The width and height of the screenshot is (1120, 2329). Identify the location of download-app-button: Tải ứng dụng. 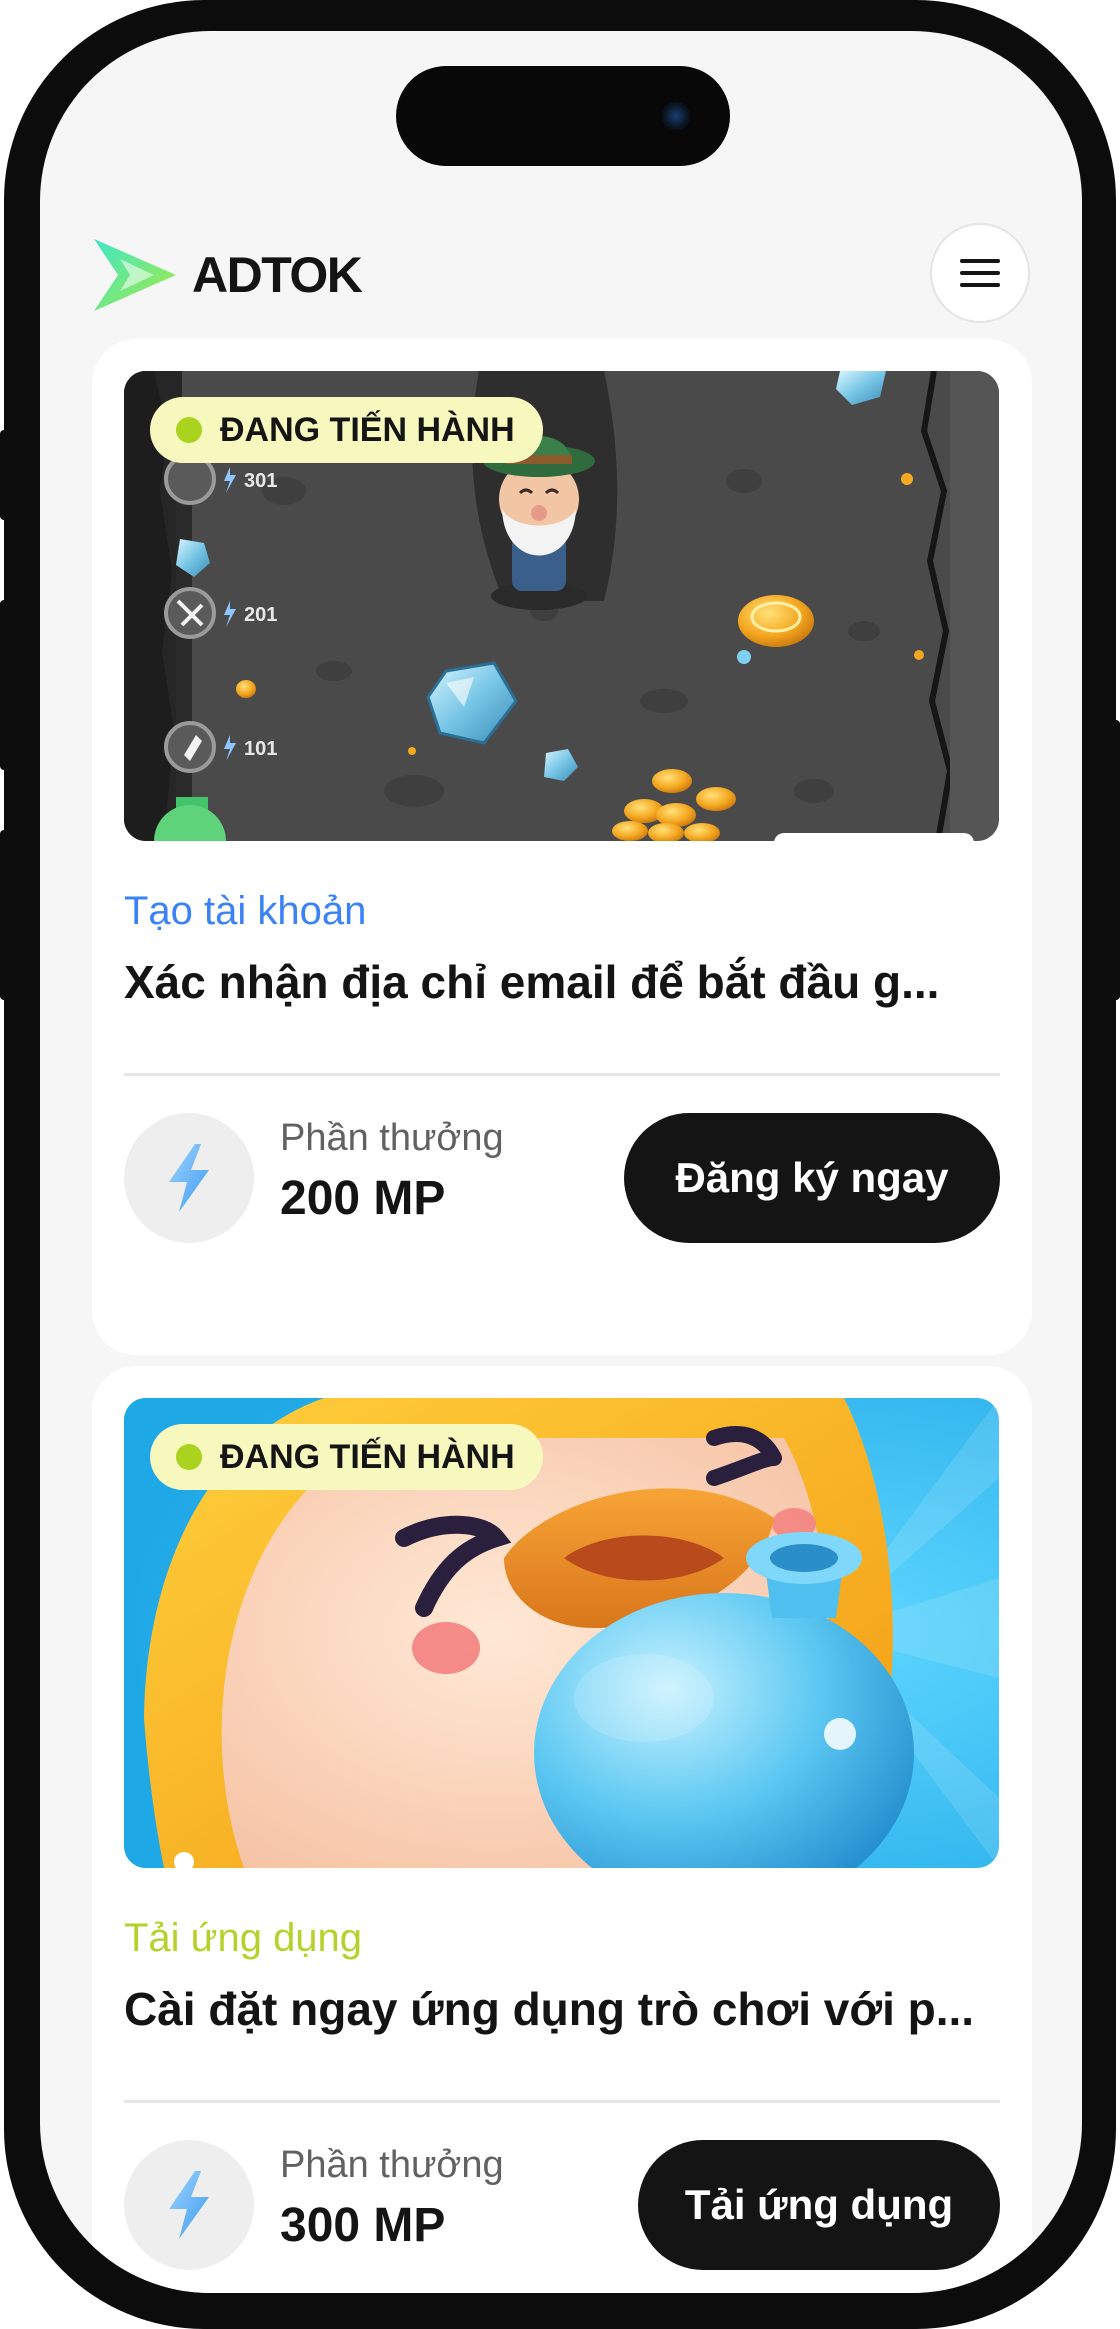
(819, 2205).